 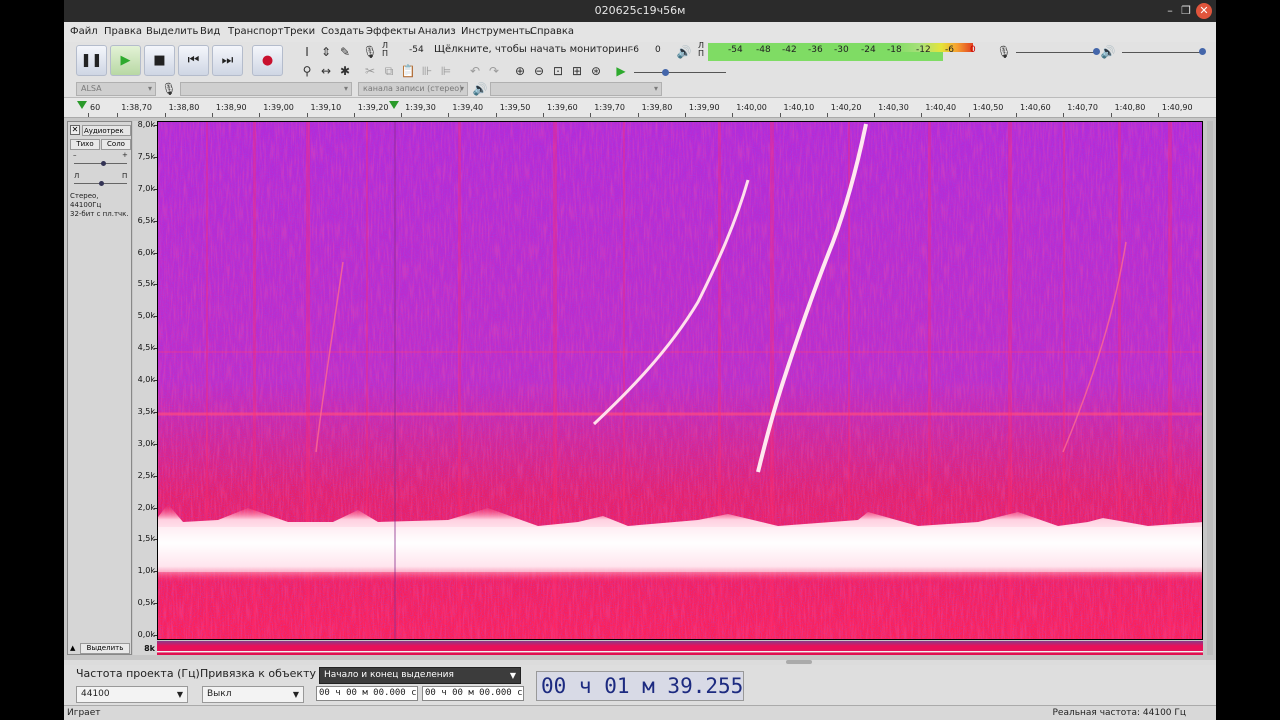 I want to click on playback-device-select: ▾, so click(x=576, y=89).